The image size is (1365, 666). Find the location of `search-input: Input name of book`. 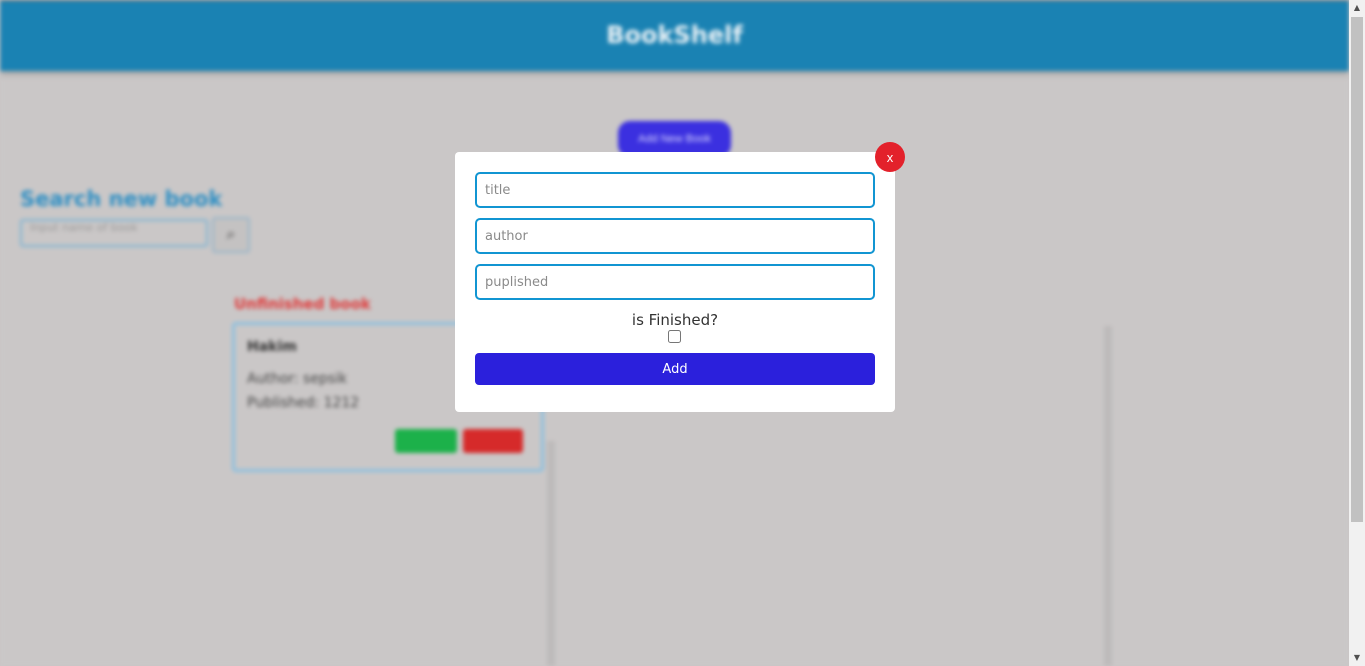

search-input: Input name of book is located at coordinates (114, 233).